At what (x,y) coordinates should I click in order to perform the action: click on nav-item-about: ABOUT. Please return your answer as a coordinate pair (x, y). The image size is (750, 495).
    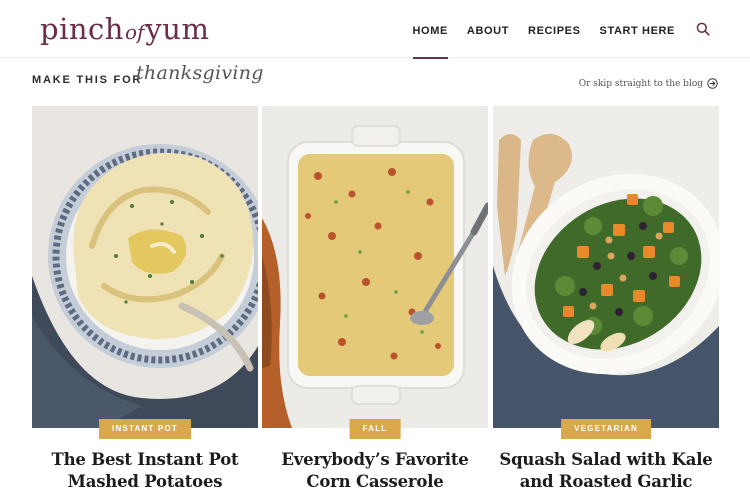
    Looking at the image, I should click on (488, 29).